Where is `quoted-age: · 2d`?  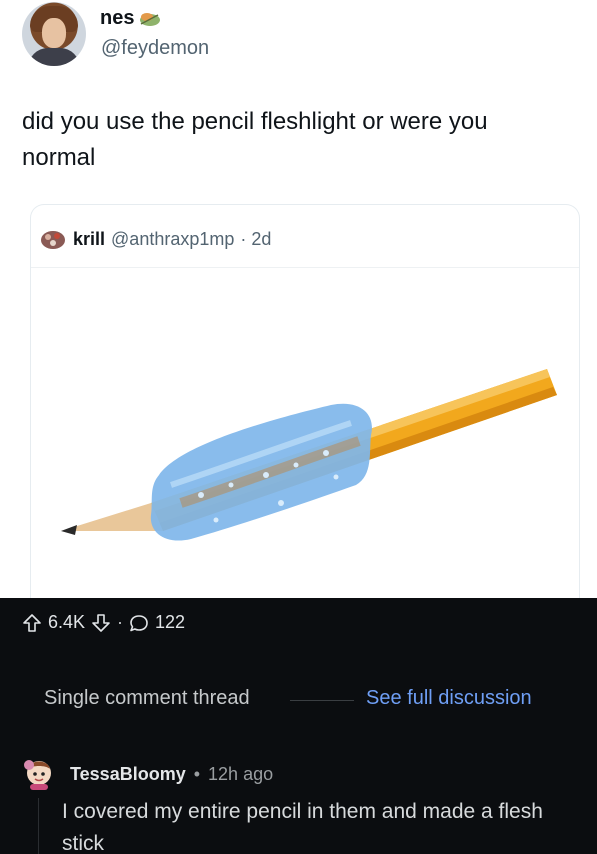 quoted-age: · 2d is located at coordinates (256, 238).